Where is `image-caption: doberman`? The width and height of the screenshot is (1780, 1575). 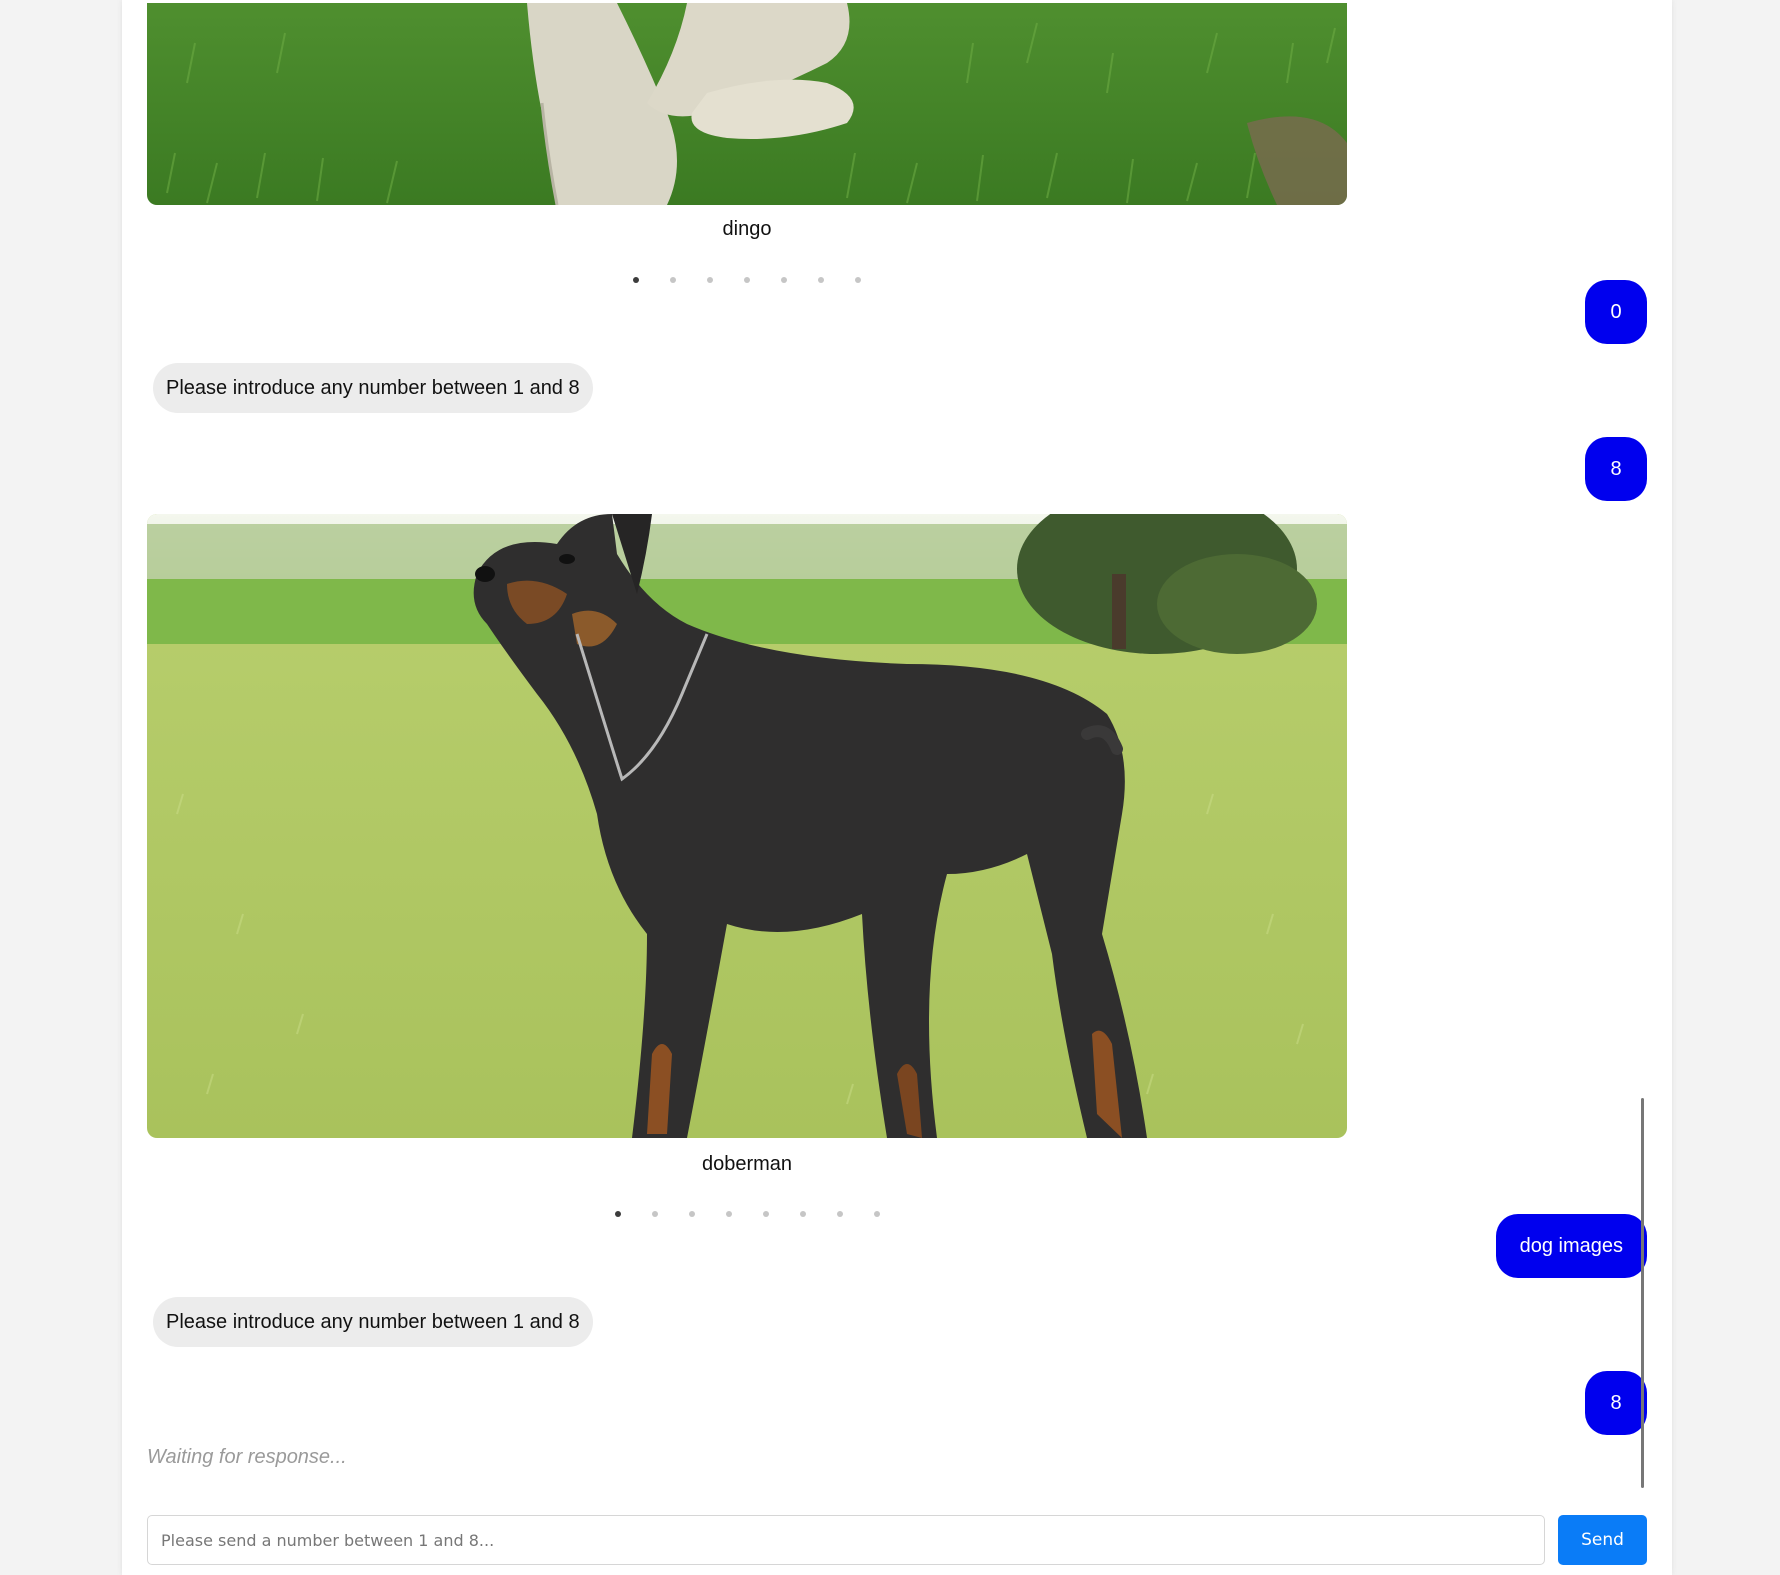 image-caption: doberman is located at coordinates (747, 1164).